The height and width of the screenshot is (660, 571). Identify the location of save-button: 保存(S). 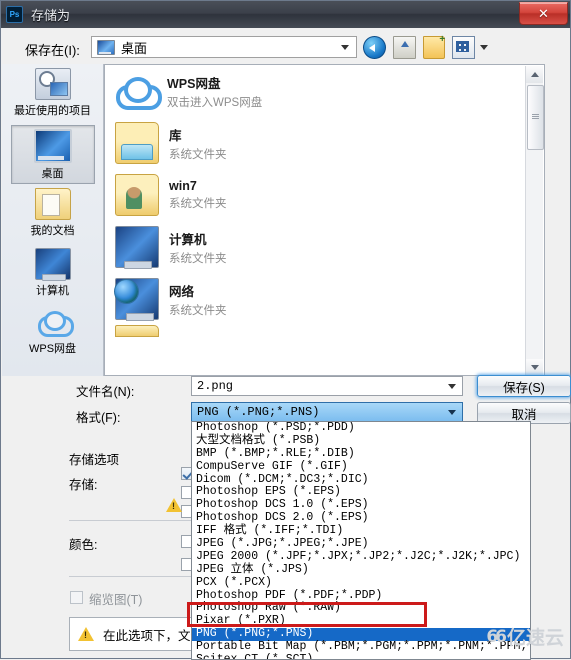
(524, 386).